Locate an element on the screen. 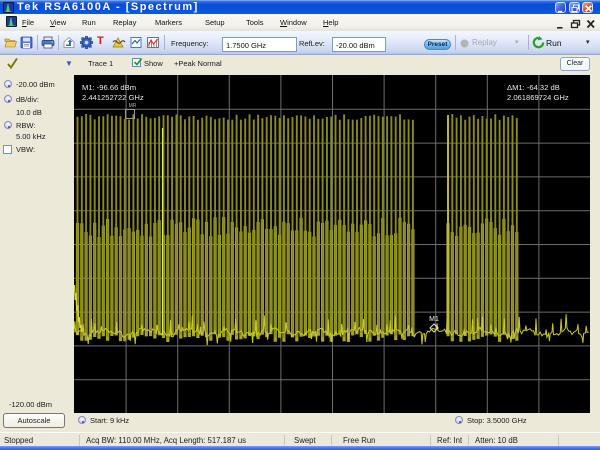 The image size is (600, 450). svg-text: 2.441252722 GHz is located at coordinates (113, 97).